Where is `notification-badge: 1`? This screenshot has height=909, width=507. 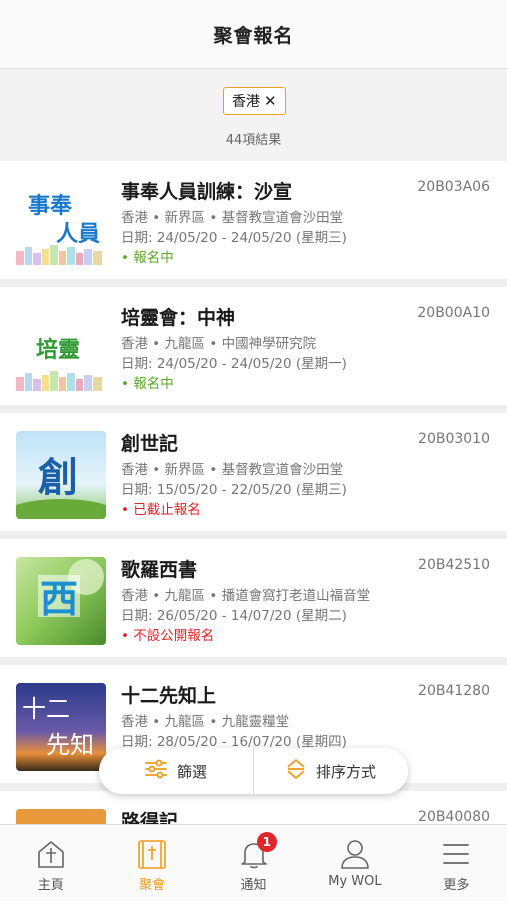 notification-badge: 1 is located at coordinates (266, 842).